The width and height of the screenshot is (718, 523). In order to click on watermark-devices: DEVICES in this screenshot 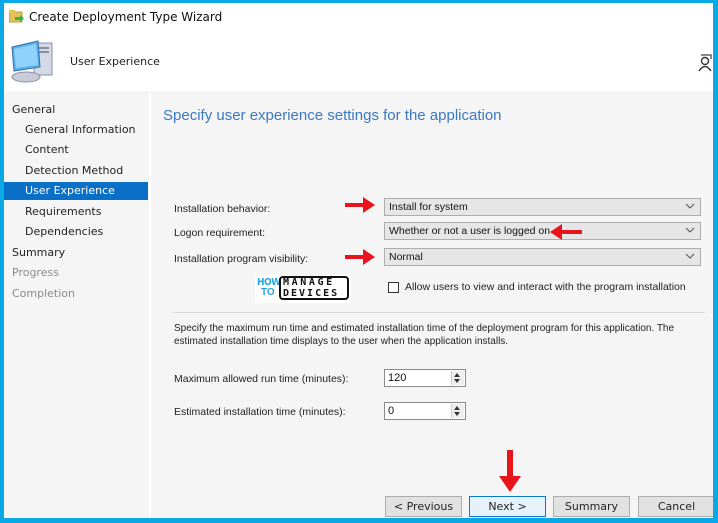, I will do `click(311, 293)`.